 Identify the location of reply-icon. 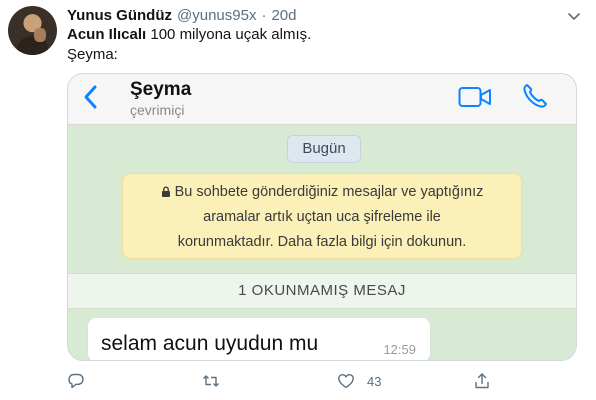
(76, 381).